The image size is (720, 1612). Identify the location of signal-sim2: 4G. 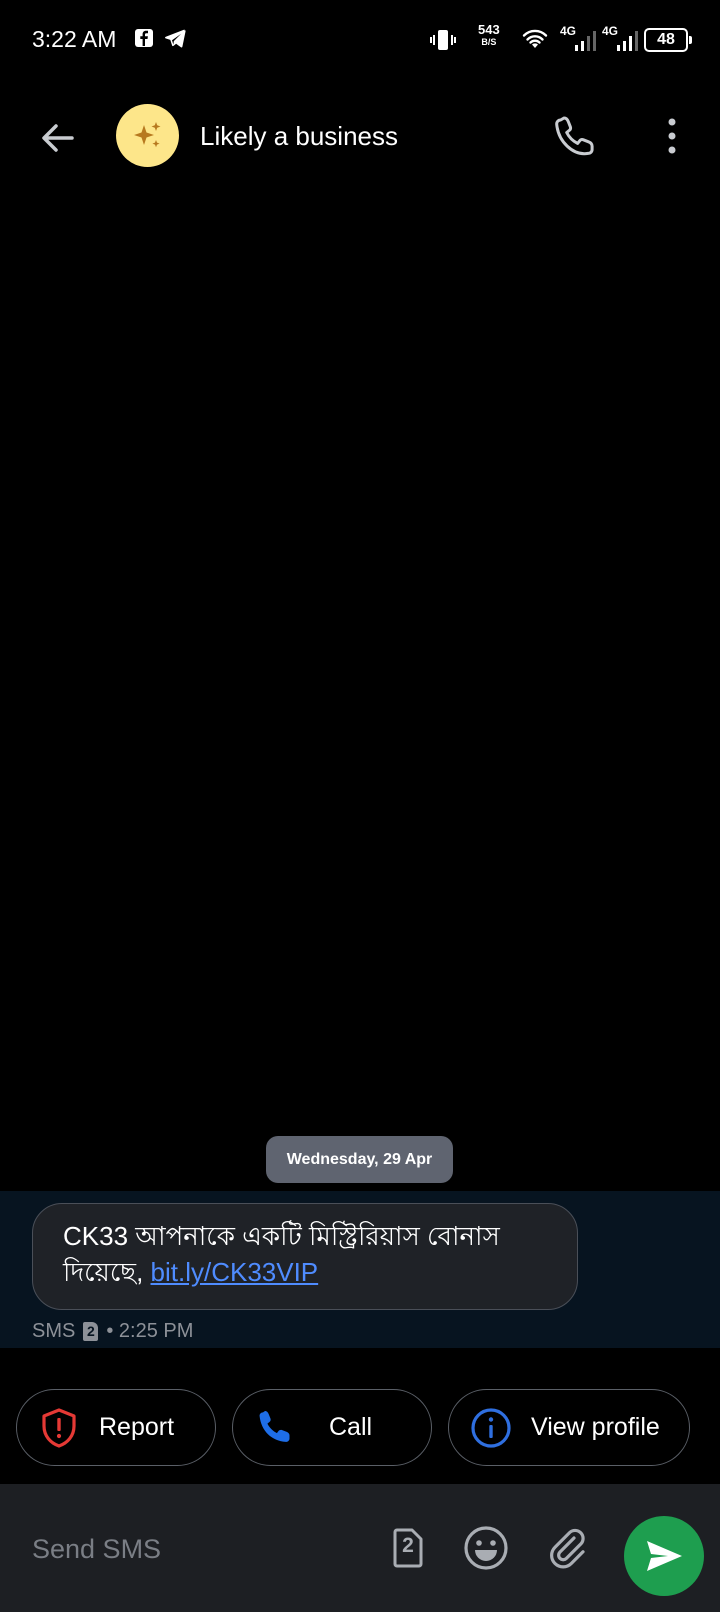
(622, 39).